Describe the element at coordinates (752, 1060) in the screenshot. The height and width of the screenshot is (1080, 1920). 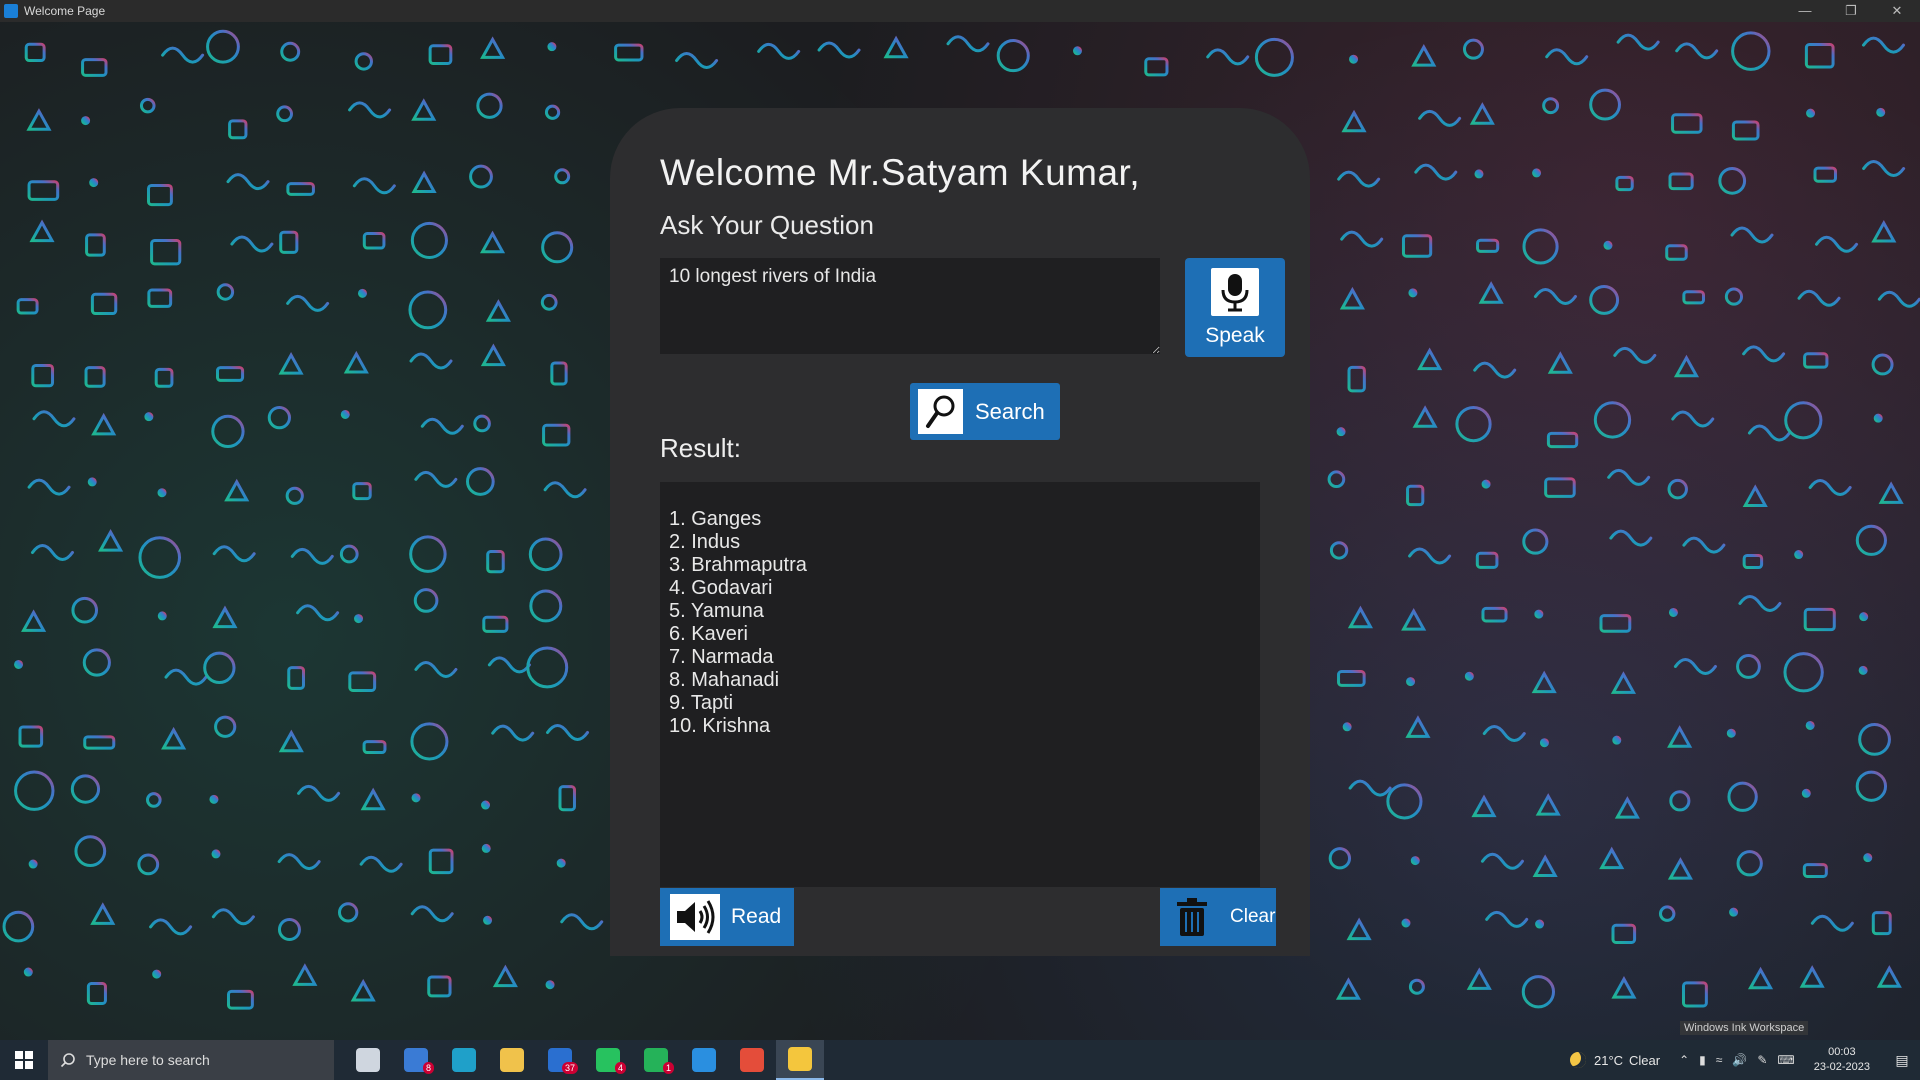
I see `python-app-taskbar-button` at that location.